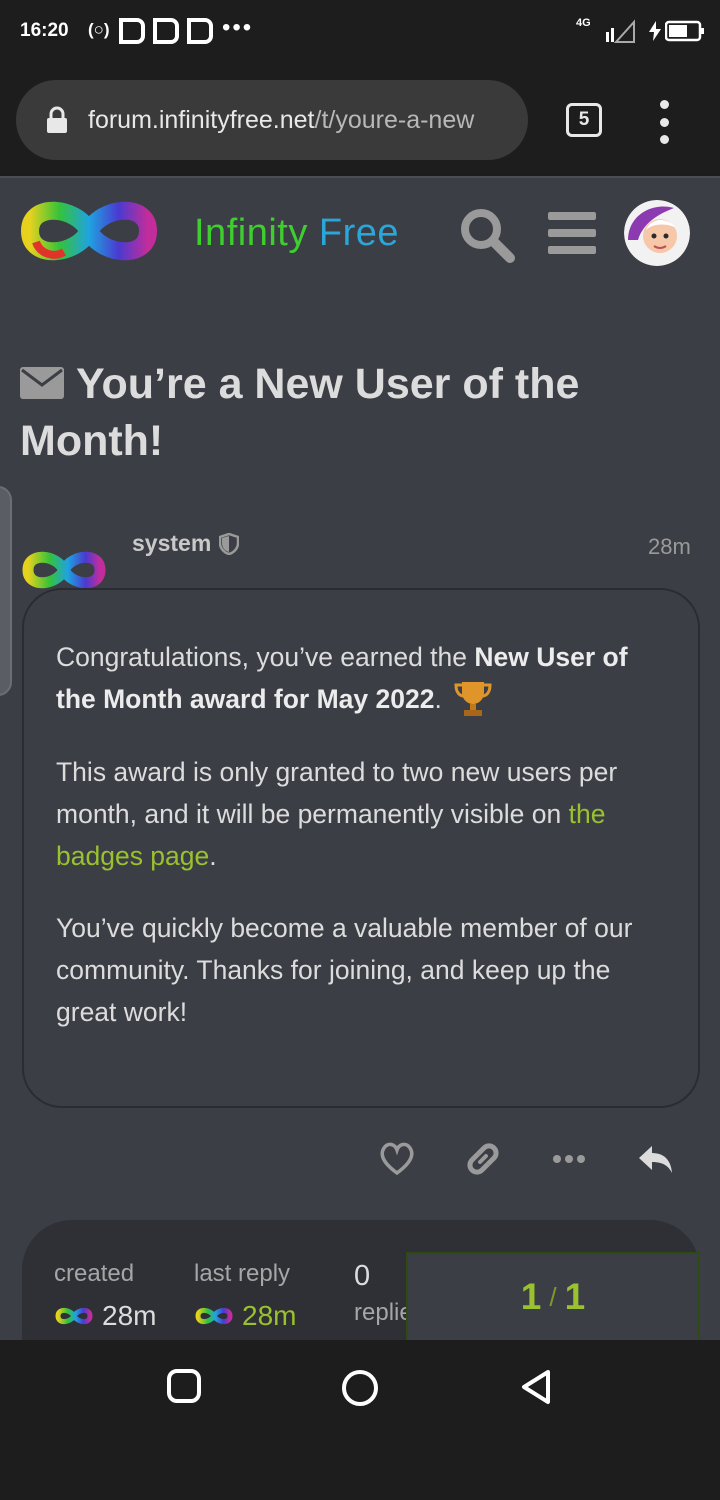 This screenshot has width=720, height=1500. I want to click on heart-icon, so click(397, 1159).